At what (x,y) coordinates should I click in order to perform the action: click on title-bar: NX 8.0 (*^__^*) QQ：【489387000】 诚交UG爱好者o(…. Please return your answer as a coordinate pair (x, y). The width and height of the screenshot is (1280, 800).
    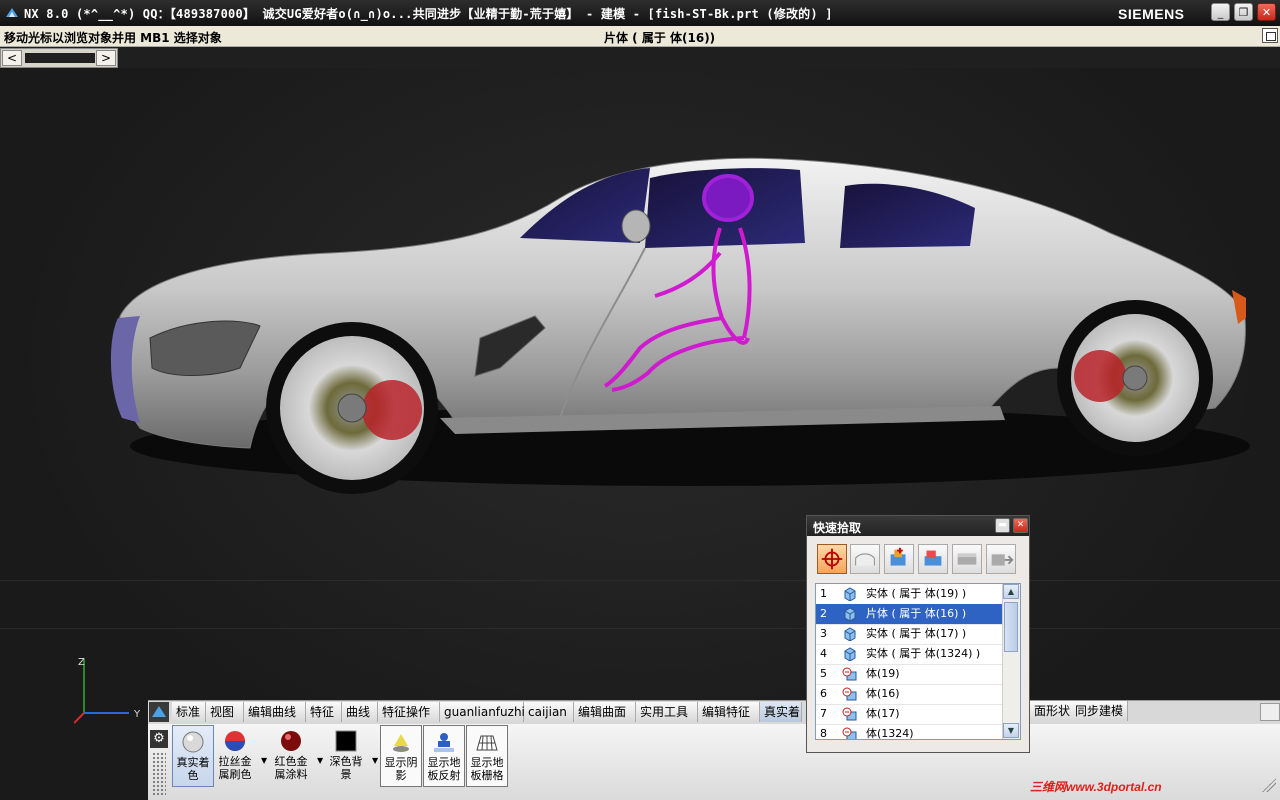
    Looking at the image, I should click on (640, 13).